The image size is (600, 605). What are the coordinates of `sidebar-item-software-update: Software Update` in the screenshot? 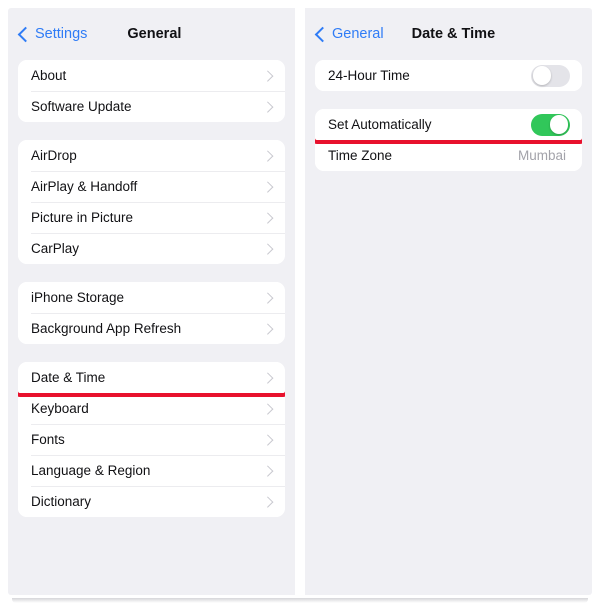 It's located at (151, 106).